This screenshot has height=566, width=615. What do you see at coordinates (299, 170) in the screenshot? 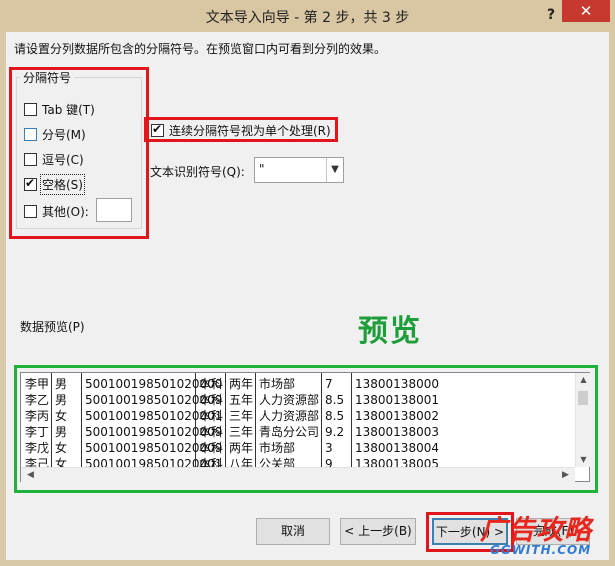
I see `text-qualifier-select: " ▼` at bounding box center [299, 170].